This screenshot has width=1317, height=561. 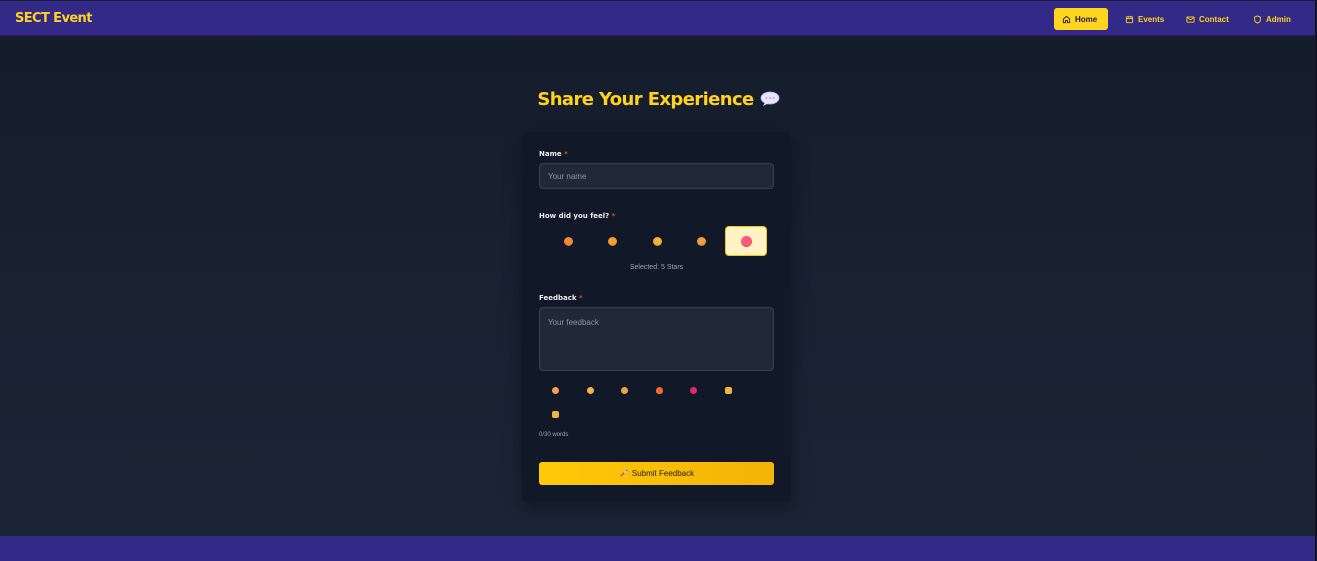 I want to click on feedback-label: Feedback *, so click(x=561, y=298).